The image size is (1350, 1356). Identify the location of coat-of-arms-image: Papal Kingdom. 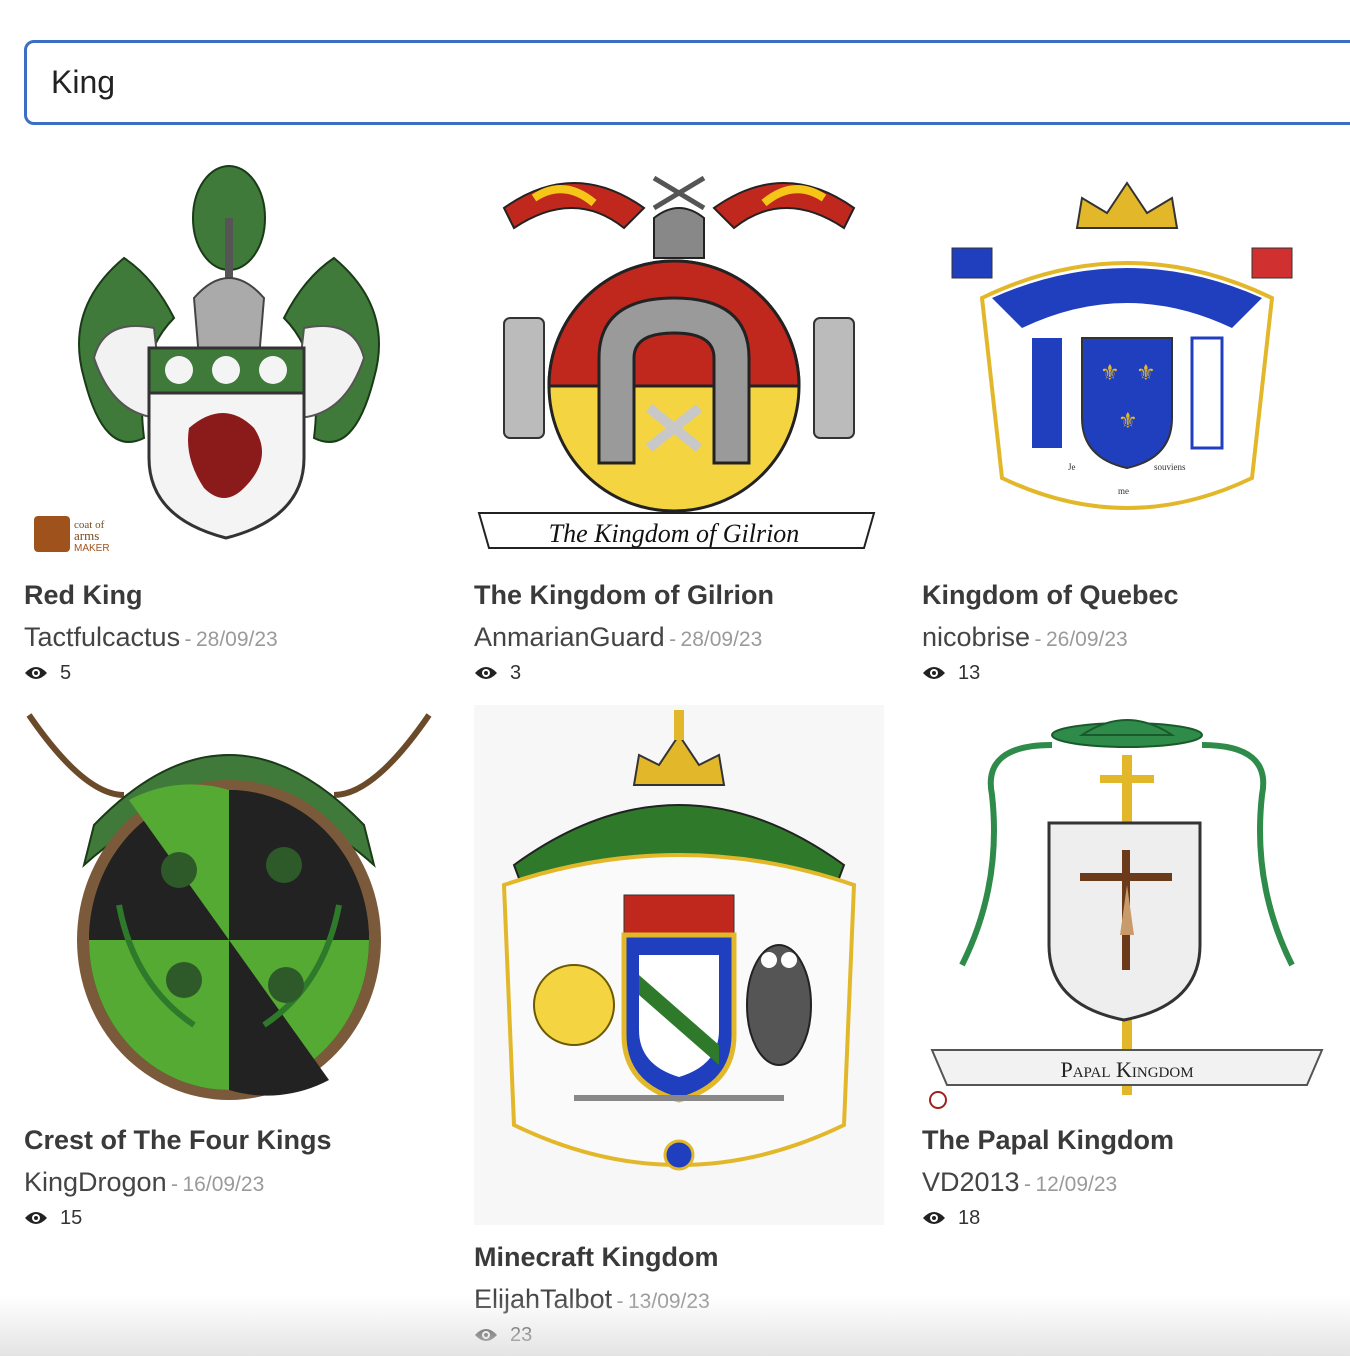
(1127, 907).